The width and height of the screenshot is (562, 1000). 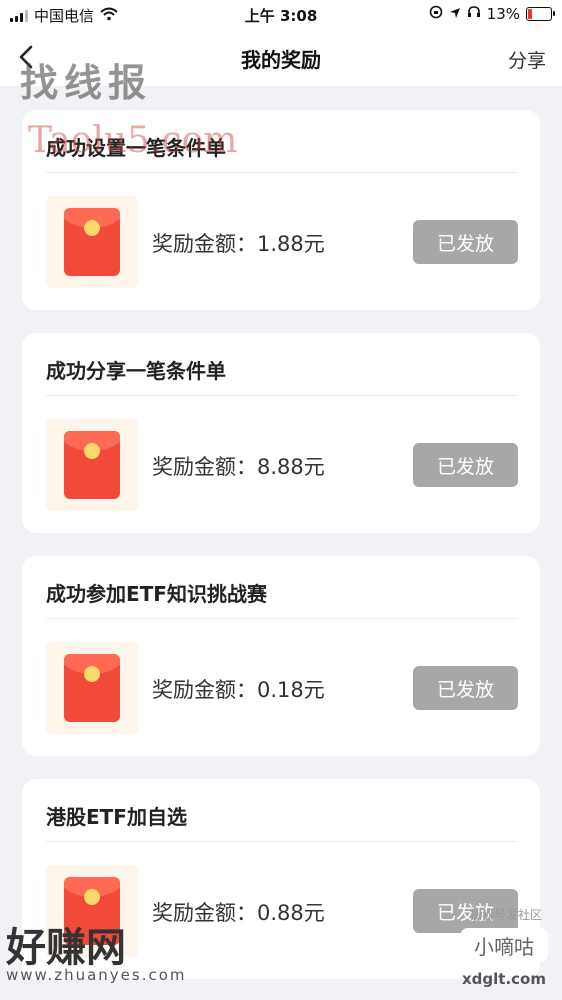 I want to click on amount-value: 8.88元, so click(x=291, y=467).